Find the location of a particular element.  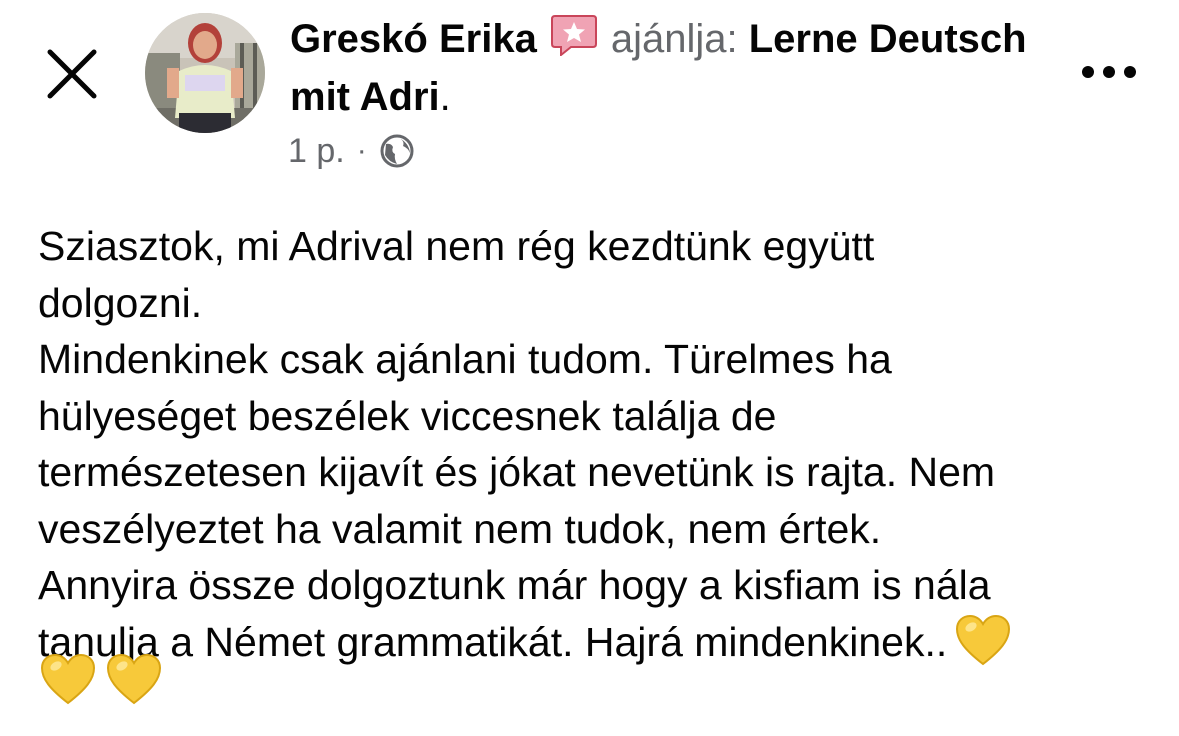

recommendation-star-icon is located at coordinates (573, 36).